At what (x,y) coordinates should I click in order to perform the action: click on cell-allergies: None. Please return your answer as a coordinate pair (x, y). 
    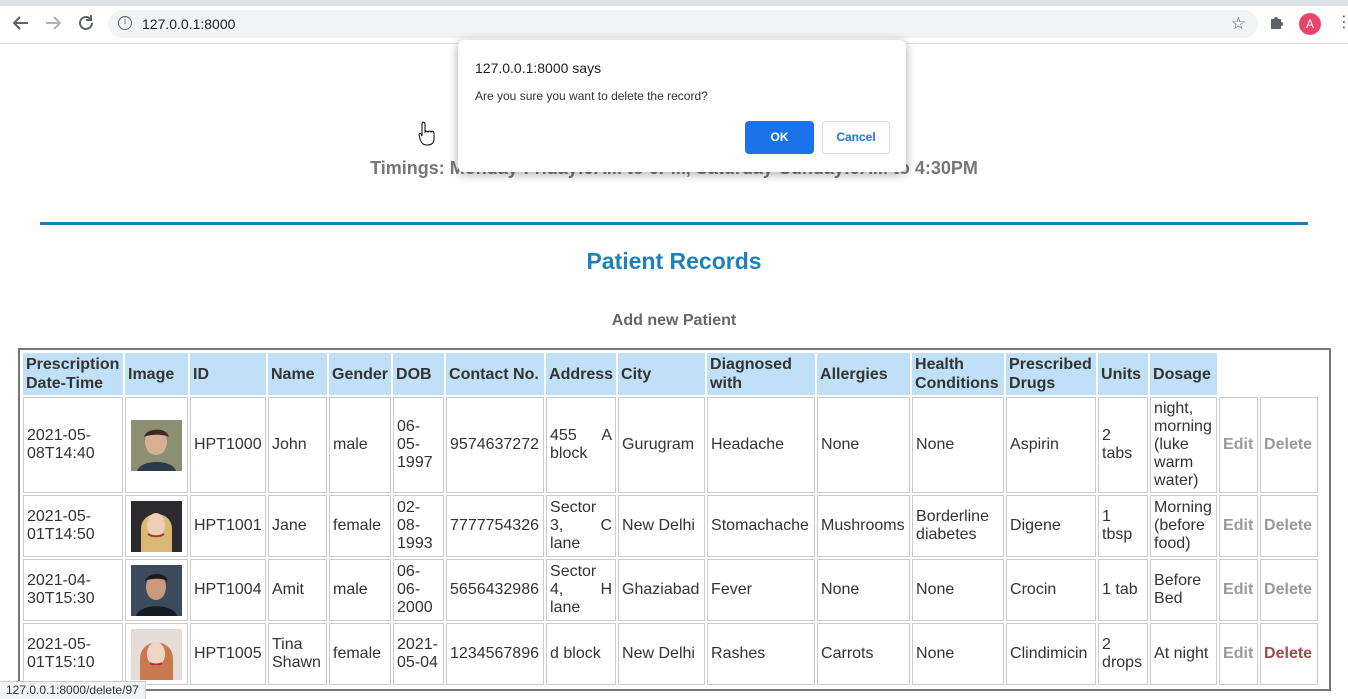
    Looking at the image, I should click on (864, 445).